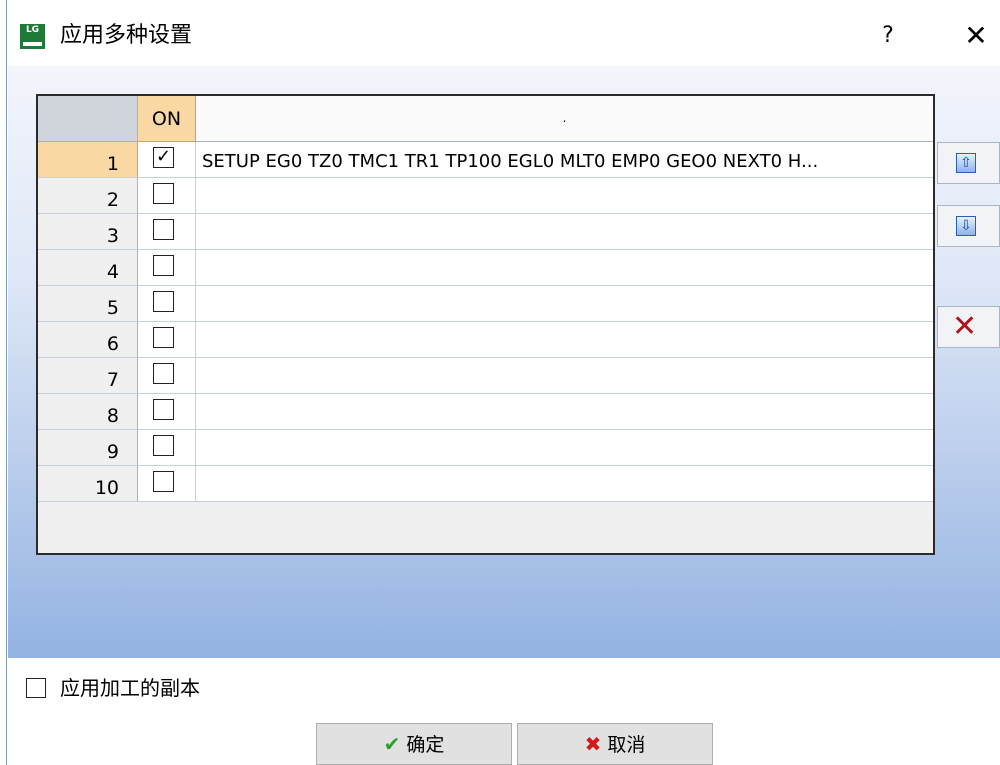 The width and height of the screenshot is (1000, 765). Describe the element at coordinates (88, 484) in the screenshot. I see `row-number: 10` at that location.